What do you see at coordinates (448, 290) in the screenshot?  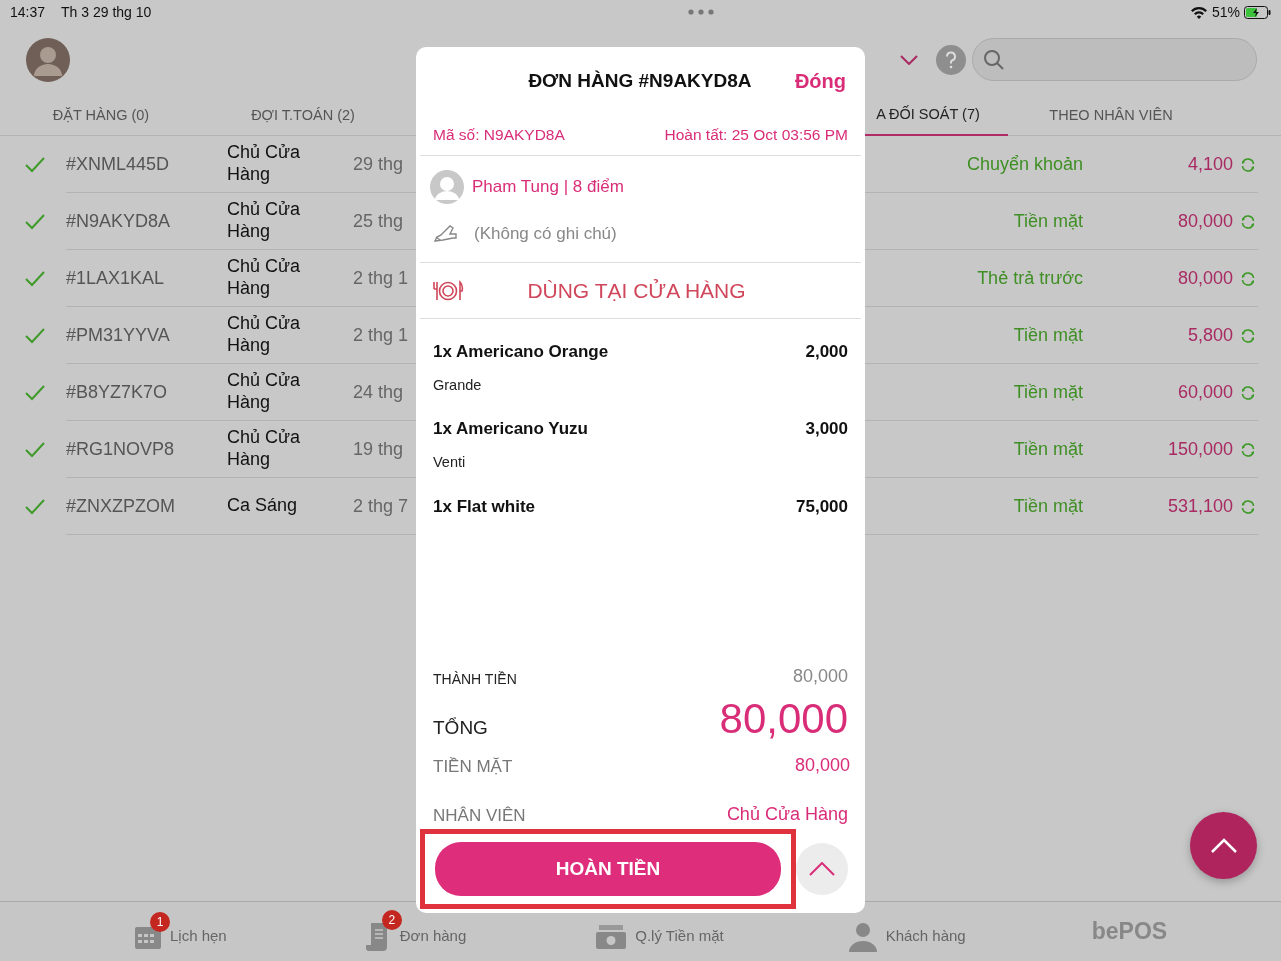 I see `plate-cutlery-icon` at bounding box center [448, 290].